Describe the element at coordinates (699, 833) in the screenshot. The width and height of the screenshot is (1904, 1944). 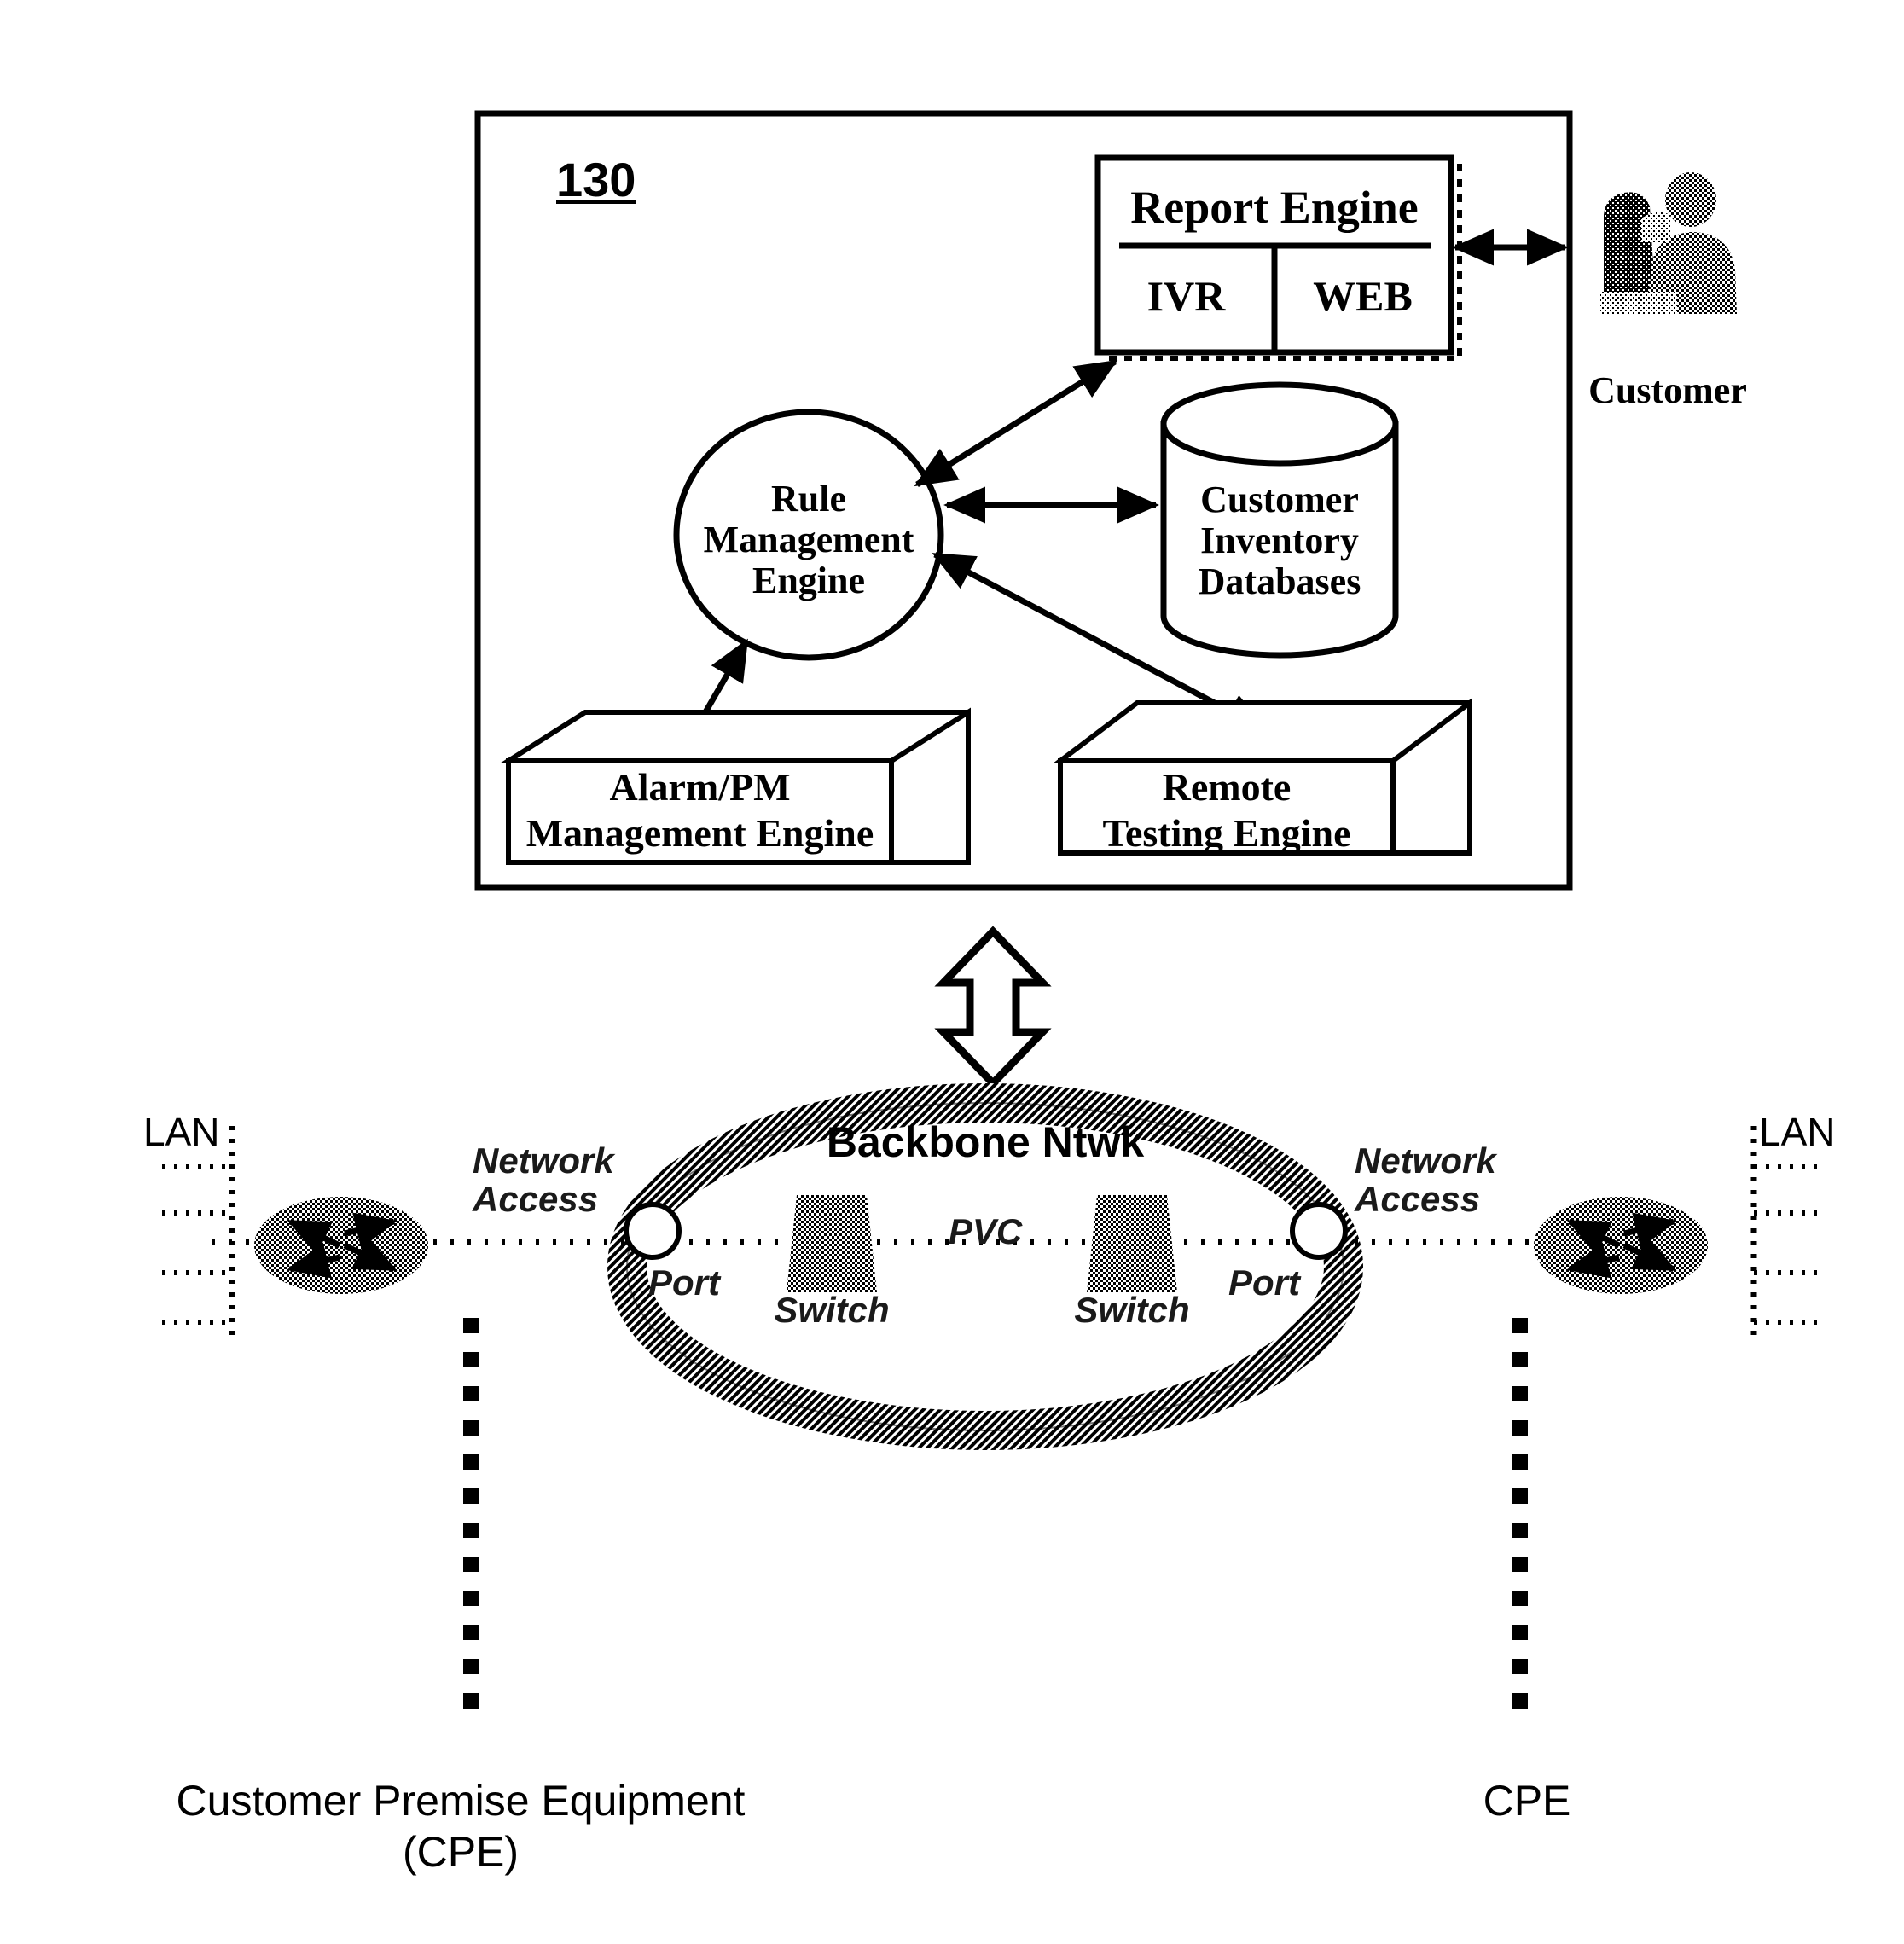
I see `alarm-pm-management-engine-line-2: Management Engine` at that location.